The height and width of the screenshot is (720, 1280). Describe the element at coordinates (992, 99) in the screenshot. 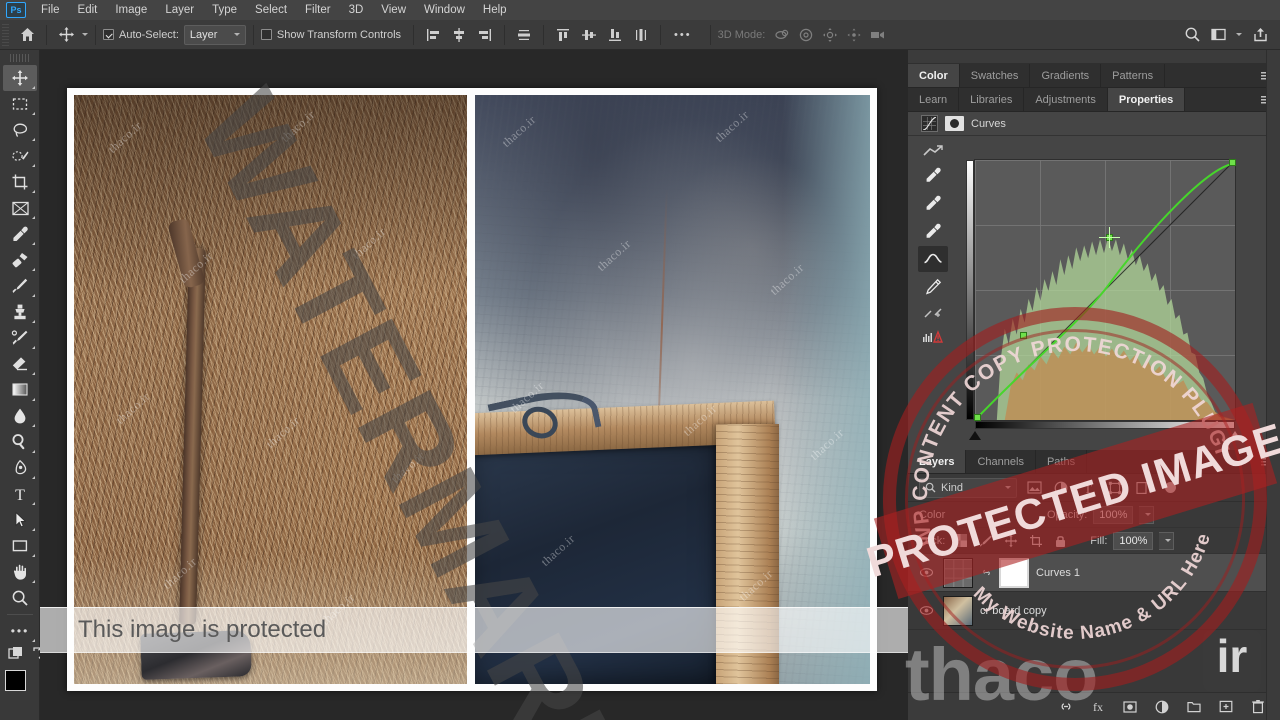

I see `tab-libraries: Libraries` at that location.